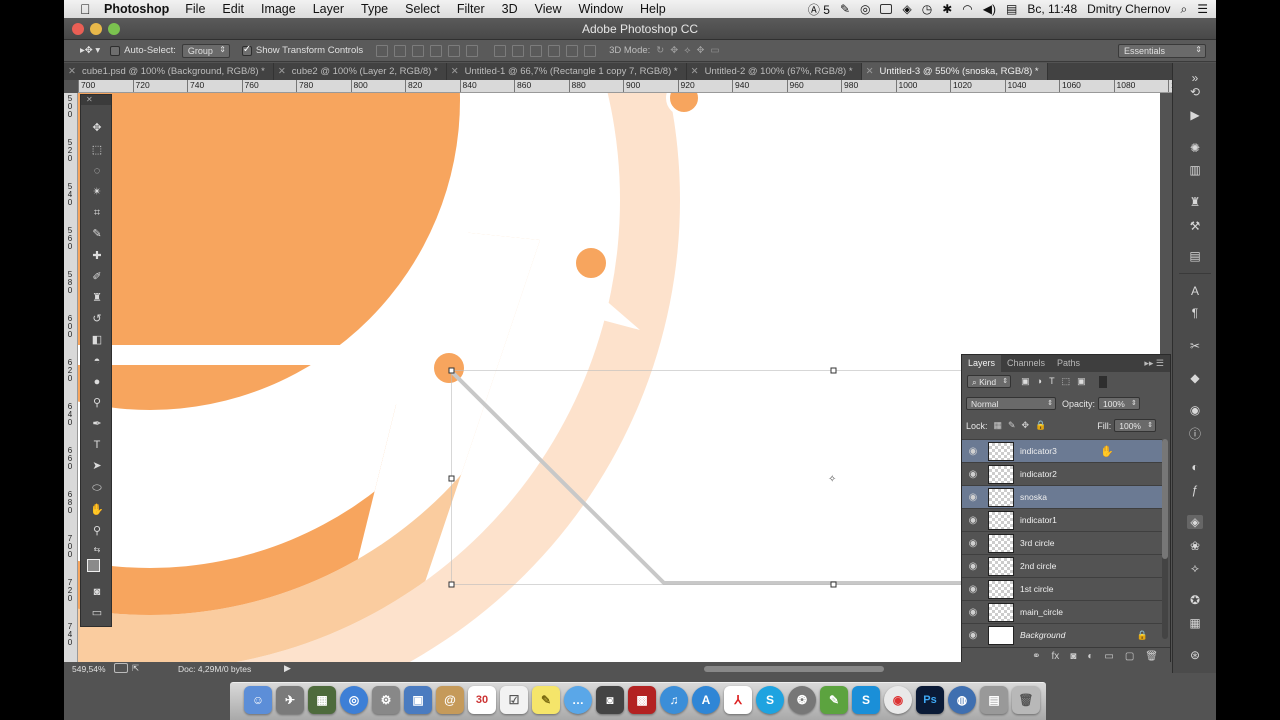 The width and height of the screenshot is (1280, 720). I want to click on contacts-icon: @, so click(450, 700).